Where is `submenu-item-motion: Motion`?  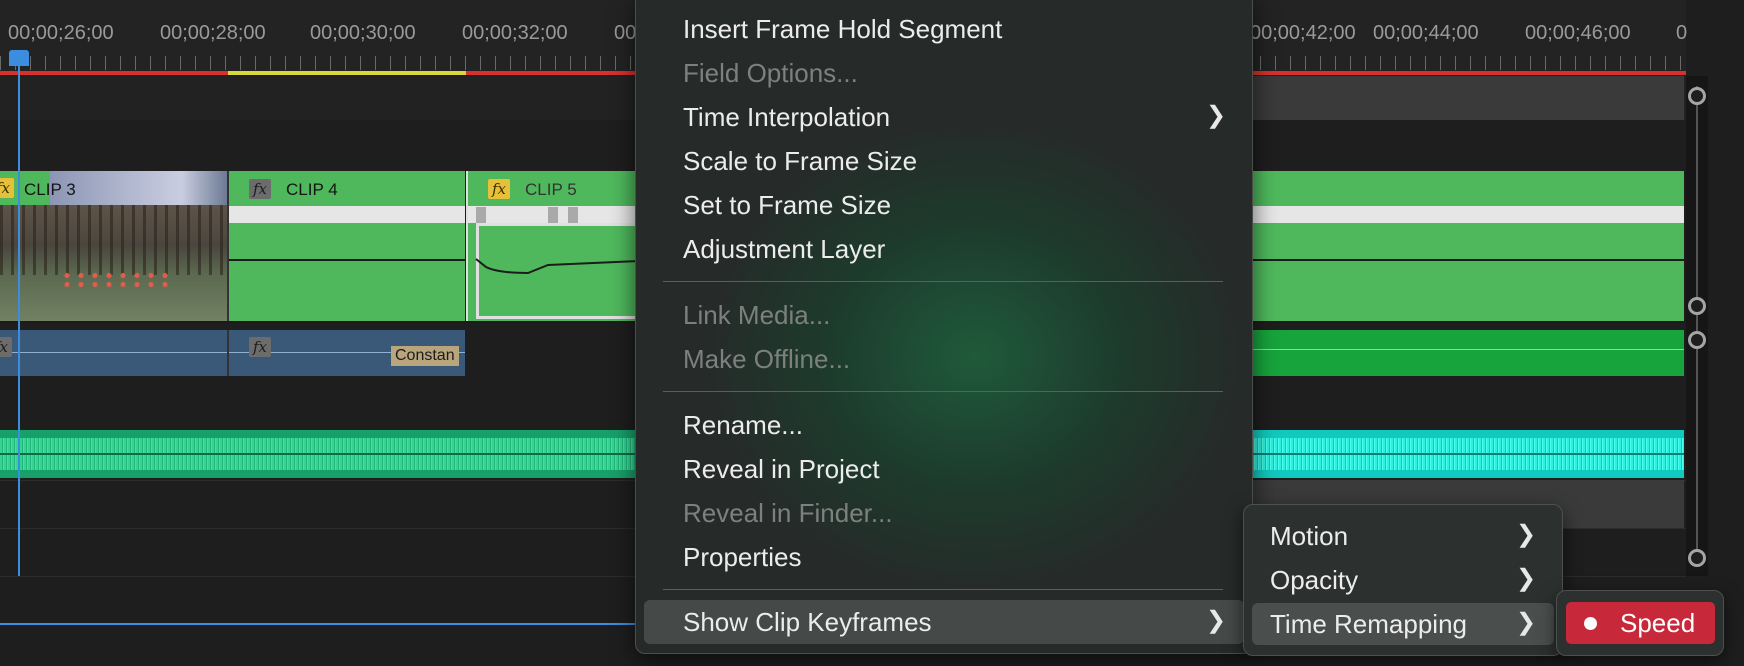 submenu-item-motion: Motion is located at coordinates (1403, 536).